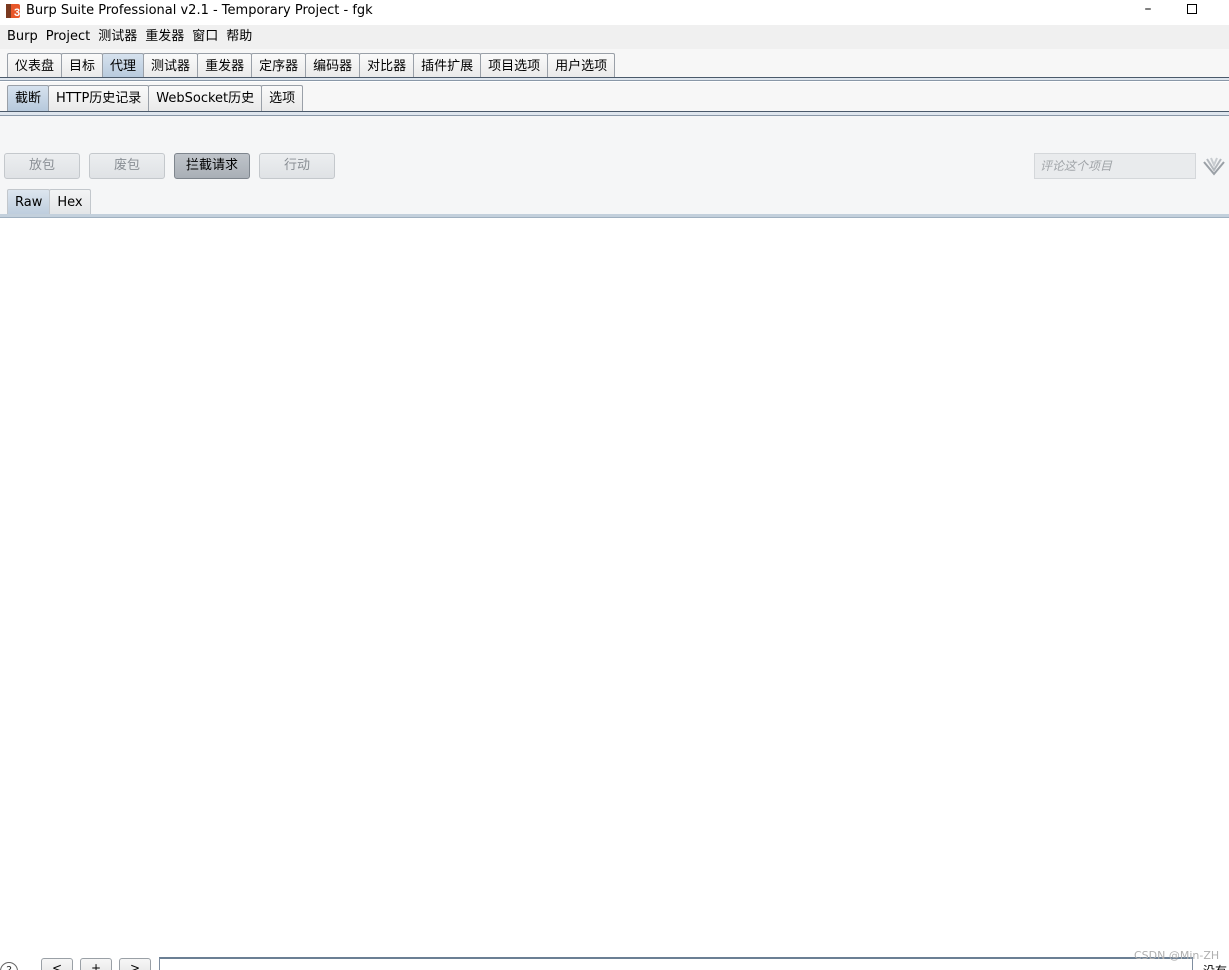 The width and height of the screenshot is (1229, 970). What do you see at coordinates (13, 11) in the screenshot?
I see `burp-logo-icon: 3` at bounding box center [13, 11].